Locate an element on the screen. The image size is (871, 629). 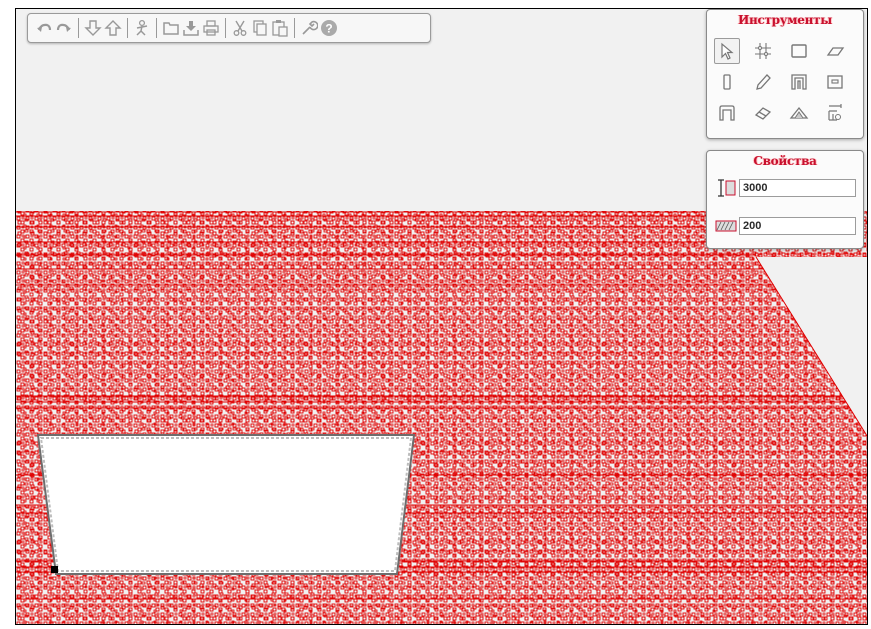
properties-panel-title: Свойства is located at coordinates (785, 161).